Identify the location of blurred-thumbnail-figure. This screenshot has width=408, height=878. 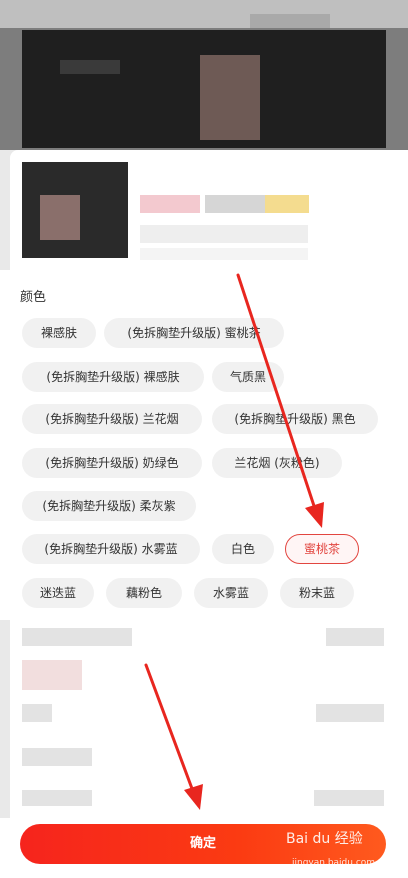
(60, 217).